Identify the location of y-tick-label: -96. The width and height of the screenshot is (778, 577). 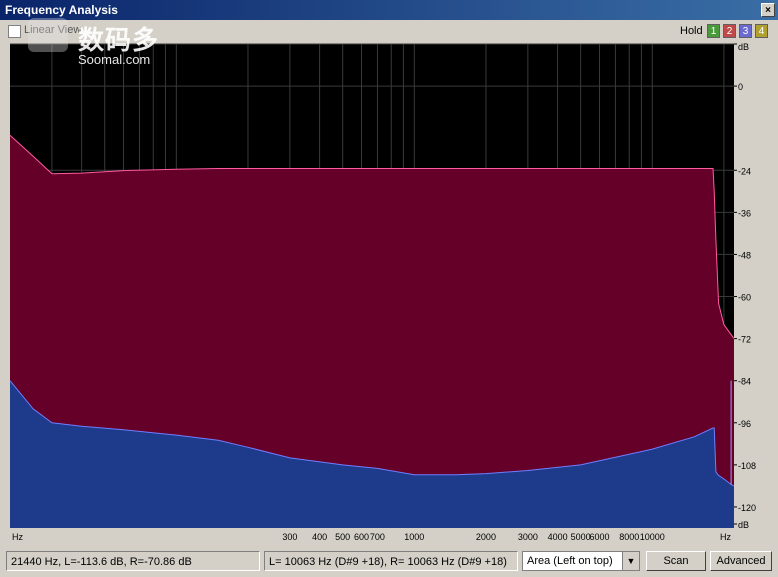
(744, 424).